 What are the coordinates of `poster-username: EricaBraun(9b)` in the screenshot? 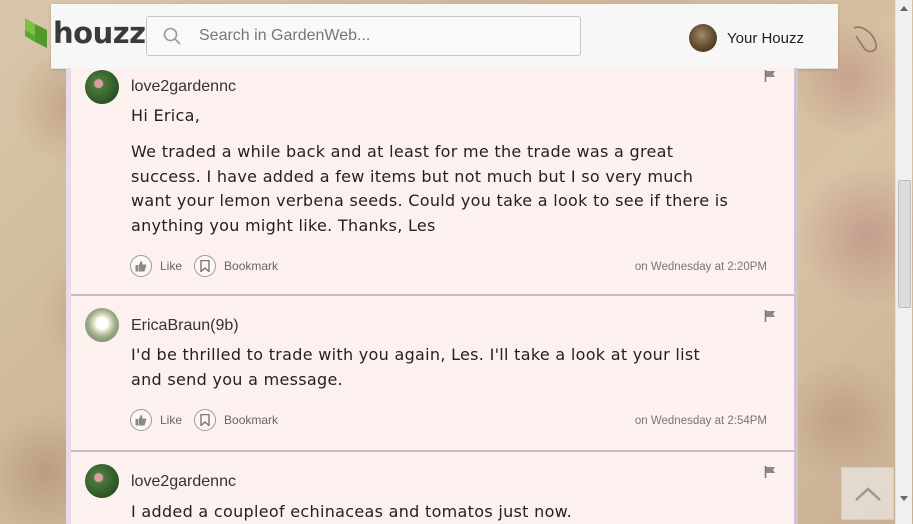 It's located at (185, 326).